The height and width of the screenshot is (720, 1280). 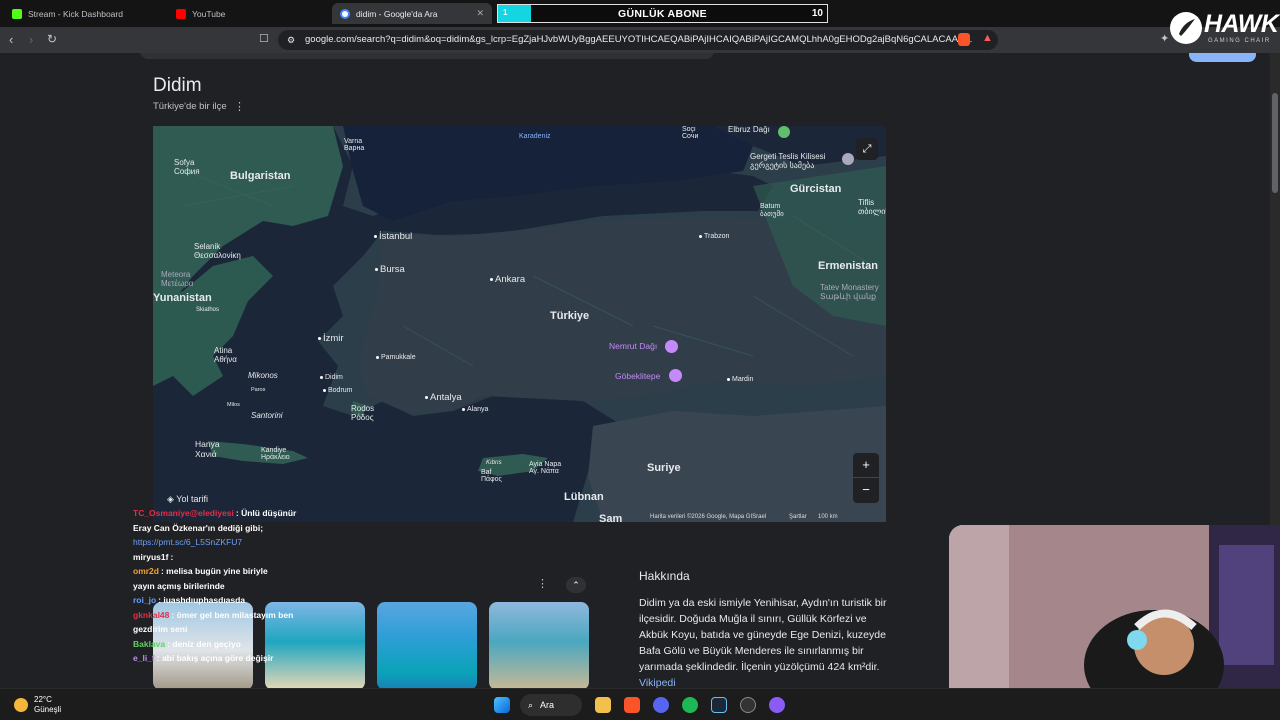 What do you see at coordinates (719, 705) in the screenshot?
I see `steam-icon` at bounding box center [719, 705].